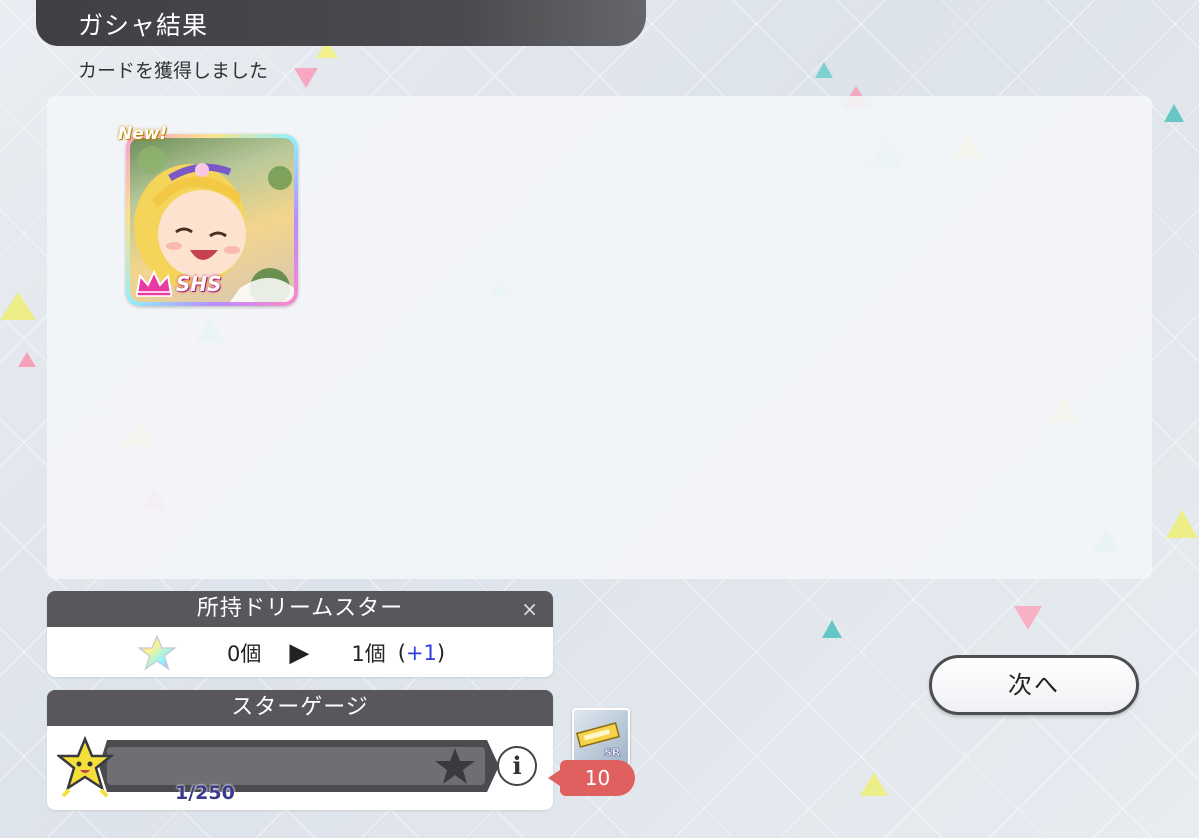 Image resolution: width=1199 pixels, height=838 pixels. Describe the element at coordinates (300, 767) in the screenshot. I see `star-gauge: 1/250` at that location.